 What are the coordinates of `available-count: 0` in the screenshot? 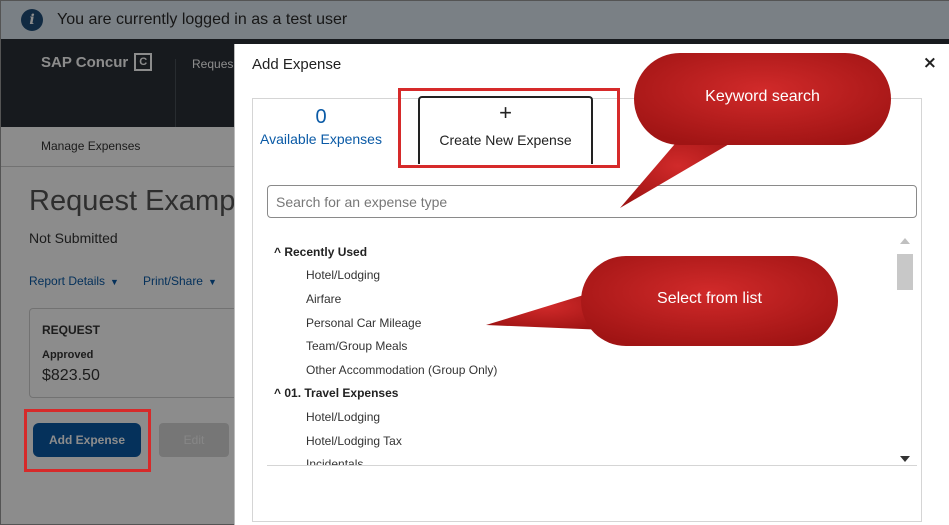 It's located at (321, 117).